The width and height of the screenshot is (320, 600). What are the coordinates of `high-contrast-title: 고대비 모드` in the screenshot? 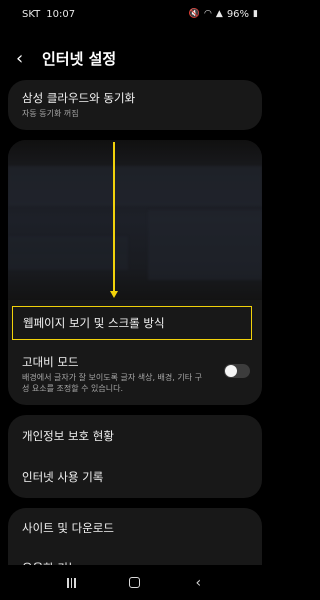 It's located at (50, 361).